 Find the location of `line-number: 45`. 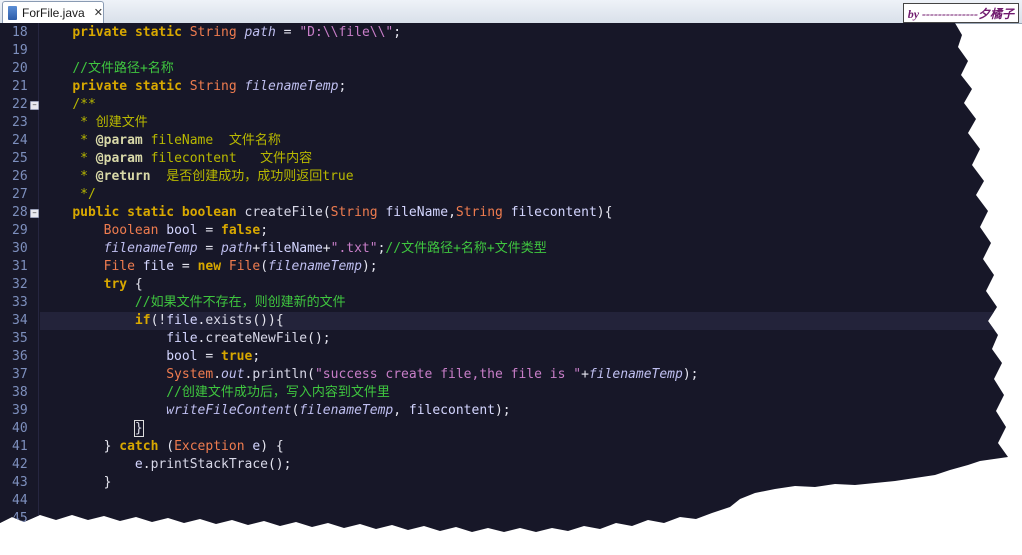

line-number: 45 is located at coordinates (20, 518).